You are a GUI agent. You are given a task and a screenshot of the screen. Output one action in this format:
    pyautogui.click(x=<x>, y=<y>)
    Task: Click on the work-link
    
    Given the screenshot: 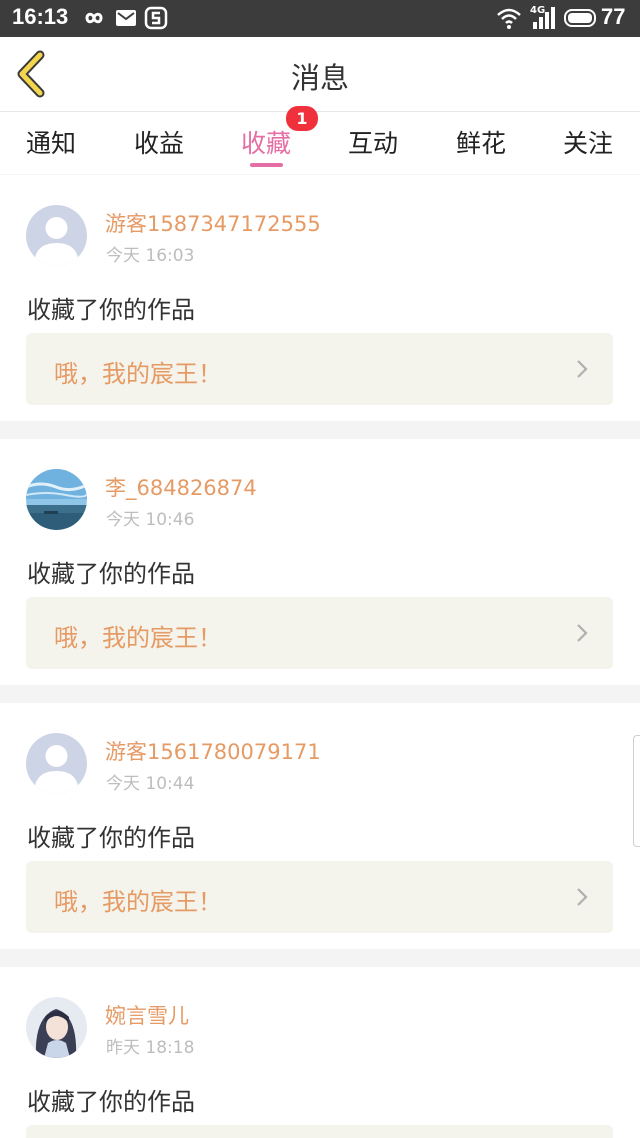 What is the action you would take?
    pyautogui.click(x=319, y=1131)
    